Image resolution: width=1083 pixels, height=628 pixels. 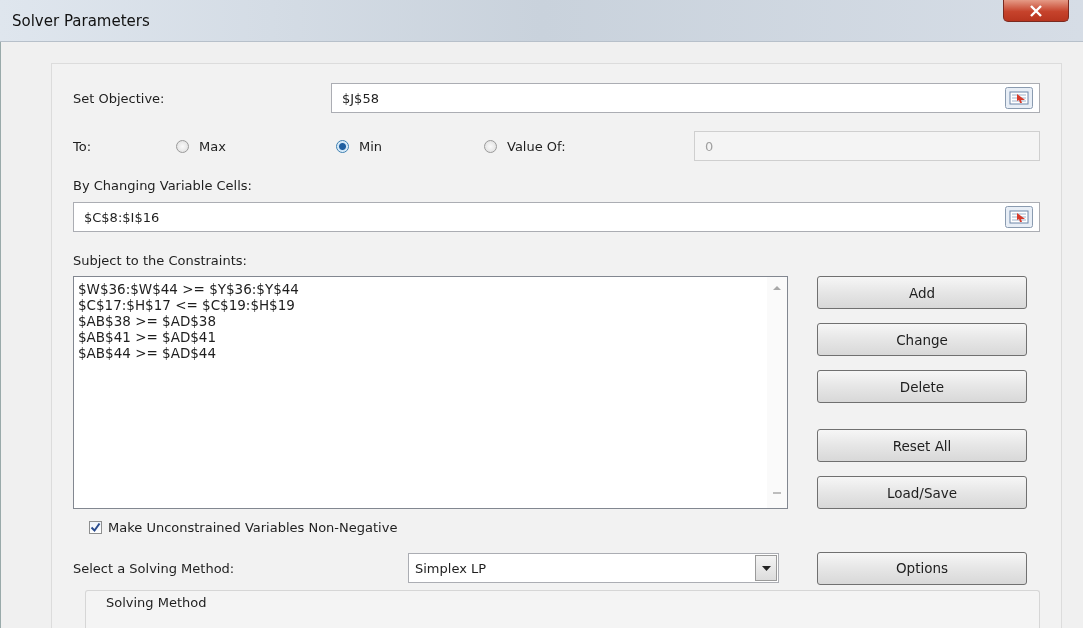 What do you see at coordinates (922, 386) in the screenshot?
I see `dialog-button: Delete` at bounding box center [922, 386].